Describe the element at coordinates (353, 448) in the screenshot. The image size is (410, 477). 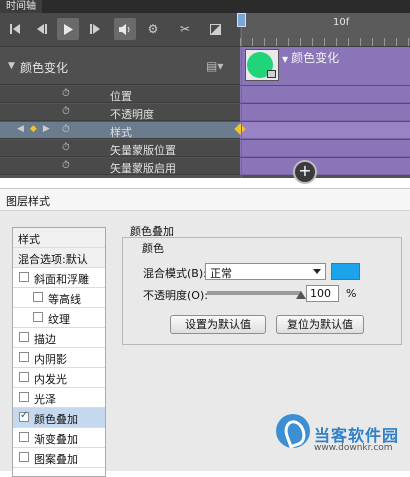
I see `watermark-url: www.downkr.com` at that location.